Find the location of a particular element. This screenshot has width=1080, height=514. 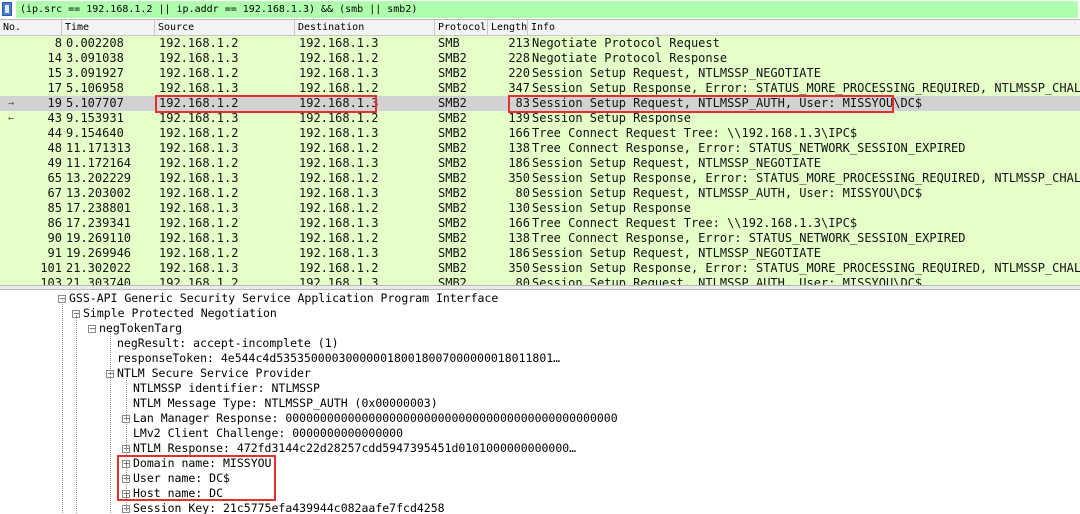

packet-time: 21.303740 is located at coordinates (99, 280).